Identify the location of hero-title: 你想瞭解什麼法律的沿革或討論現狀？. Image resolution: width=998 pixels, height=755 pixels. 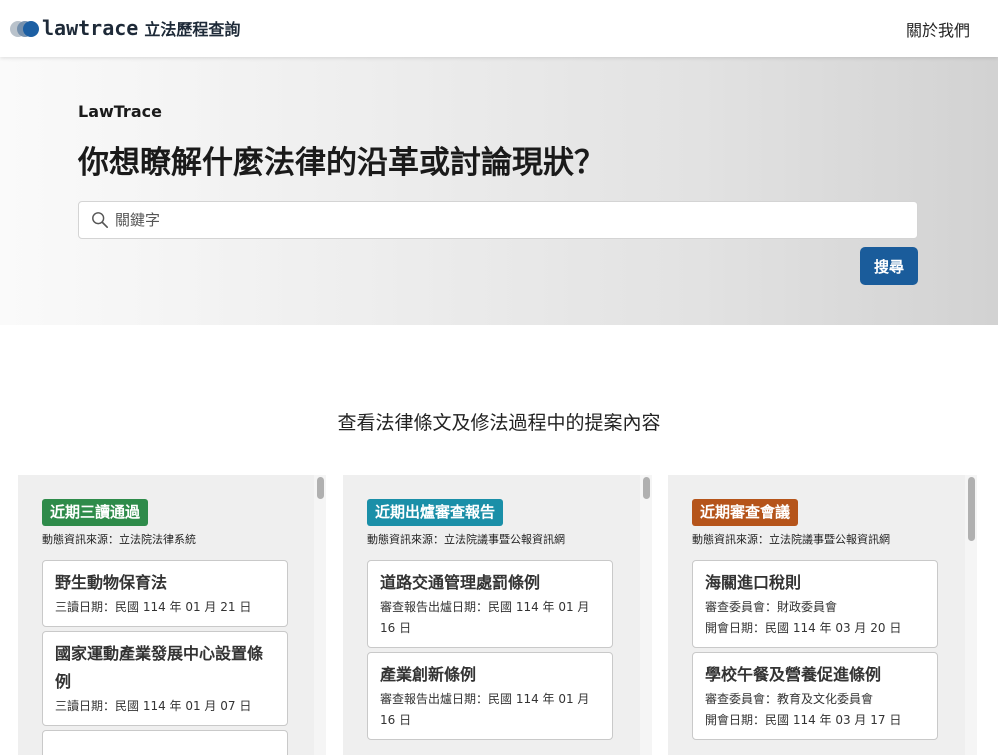
(341, 163).